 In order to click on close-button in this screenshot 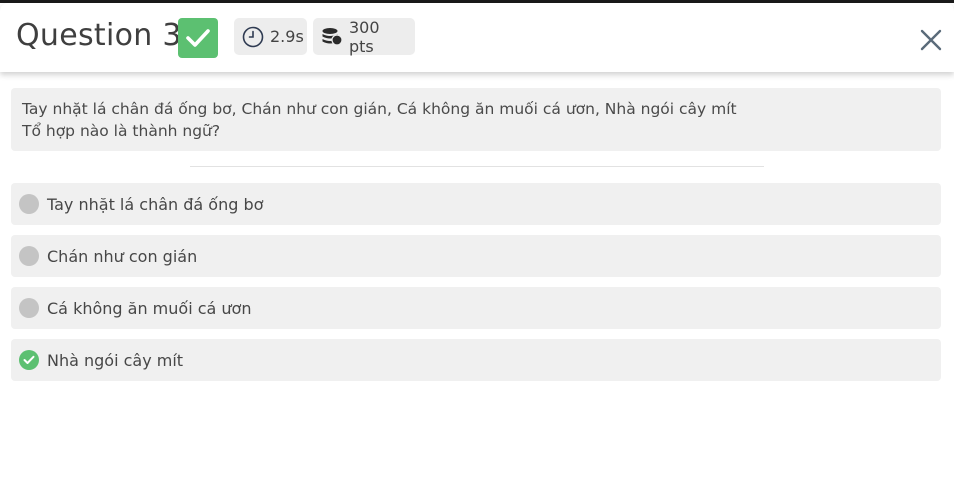, I will do `click(931, 40)`.